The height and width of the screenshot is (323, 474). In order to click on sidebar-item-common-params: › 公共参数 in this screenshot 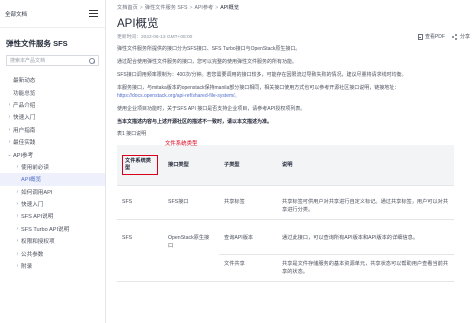, I will do `click(52, 253)`.